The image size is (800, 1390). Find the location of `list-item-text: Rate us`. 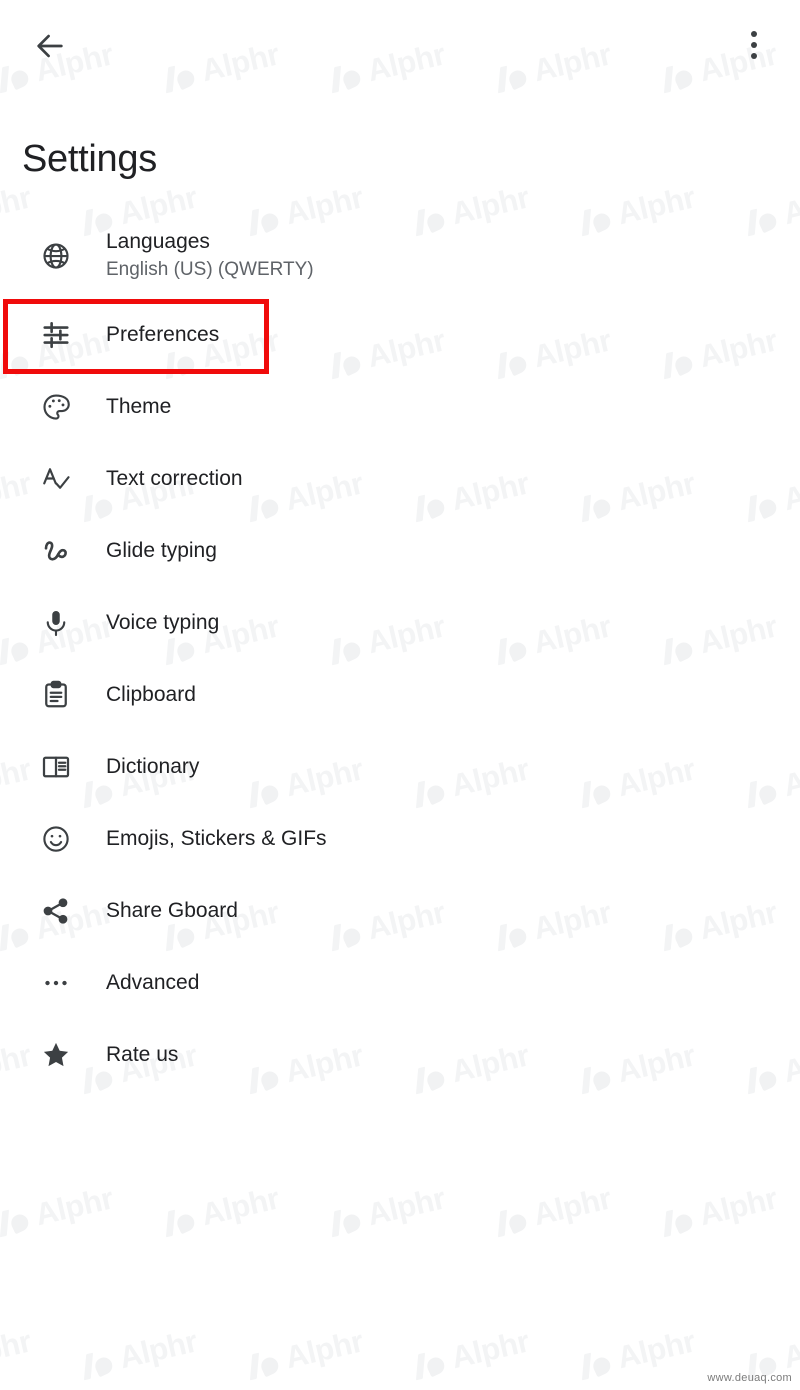

list-item-text: Rate us is located at coordinates (142, 1055).